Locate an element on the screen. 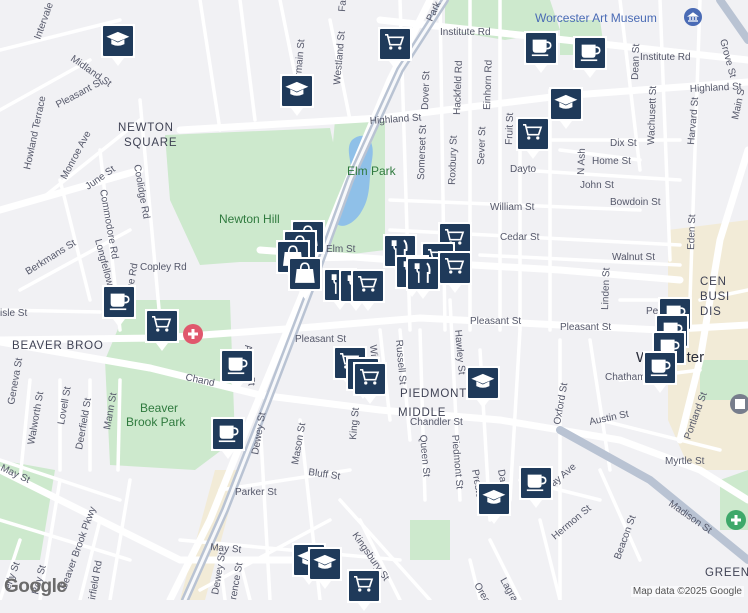  street-label: N Ash is located at coordinates (582, 161).